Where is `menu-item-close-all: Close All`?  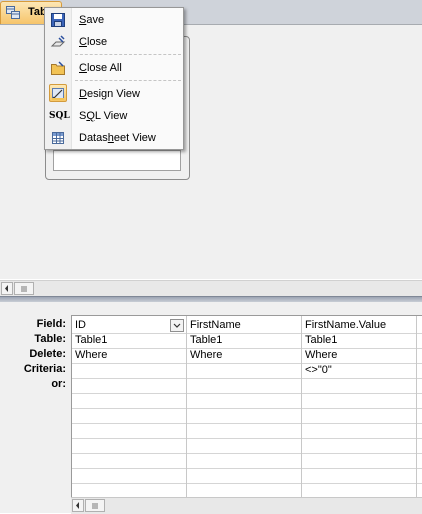
menu-item-close-all: Close All is located at coordinates (114, 68).